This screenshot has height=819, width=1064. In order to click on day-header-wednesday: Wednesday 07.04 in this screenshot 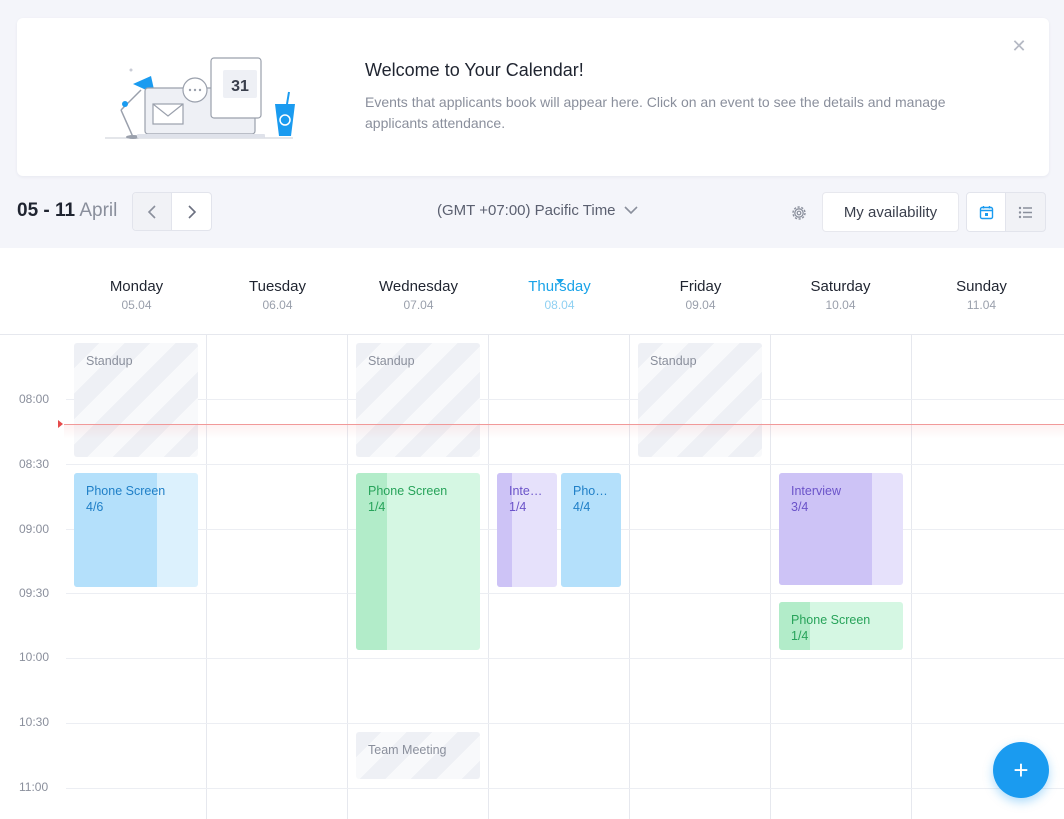, I will do `click(418, 295)`.